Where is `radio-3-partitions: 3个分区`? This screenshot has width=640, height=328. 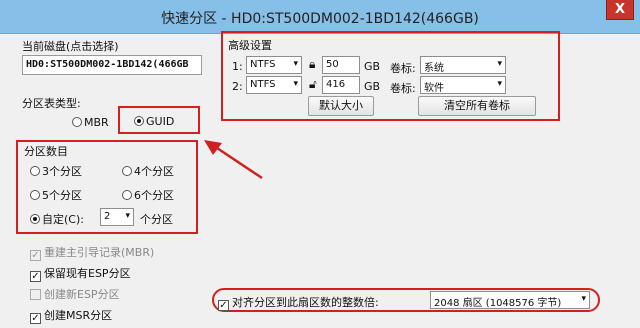
radio-3-partitions: 3个分区 is located at coordinates (56, 171).